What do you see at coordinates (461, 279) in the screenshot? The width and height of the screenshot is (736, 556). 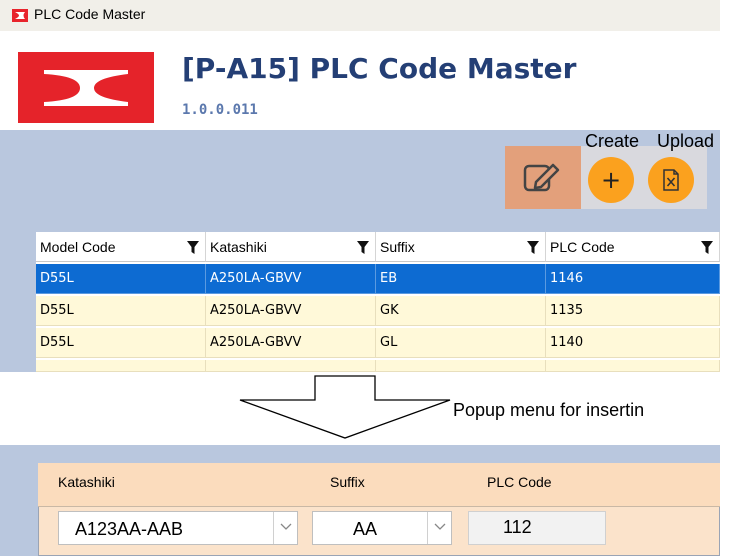 I see `cell-suffix: EB` at bounding box center [461, 279].